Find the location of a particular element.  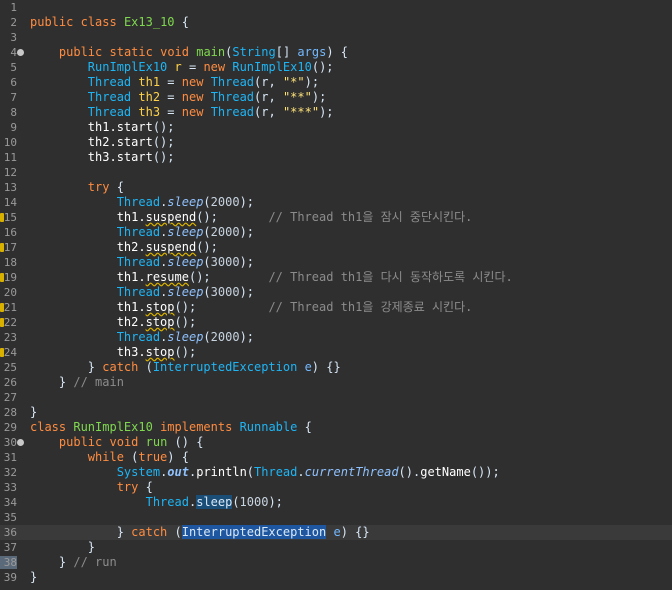

line-number: 36 is located at coordinates (10, 532).